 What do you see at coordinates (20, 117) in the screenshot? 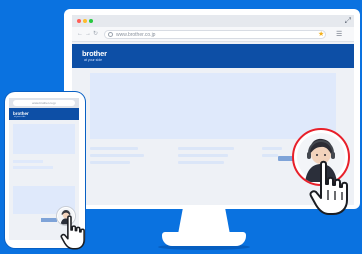
I see `mobile-brand-tagline: at your side` at bounding box center [20, 117].